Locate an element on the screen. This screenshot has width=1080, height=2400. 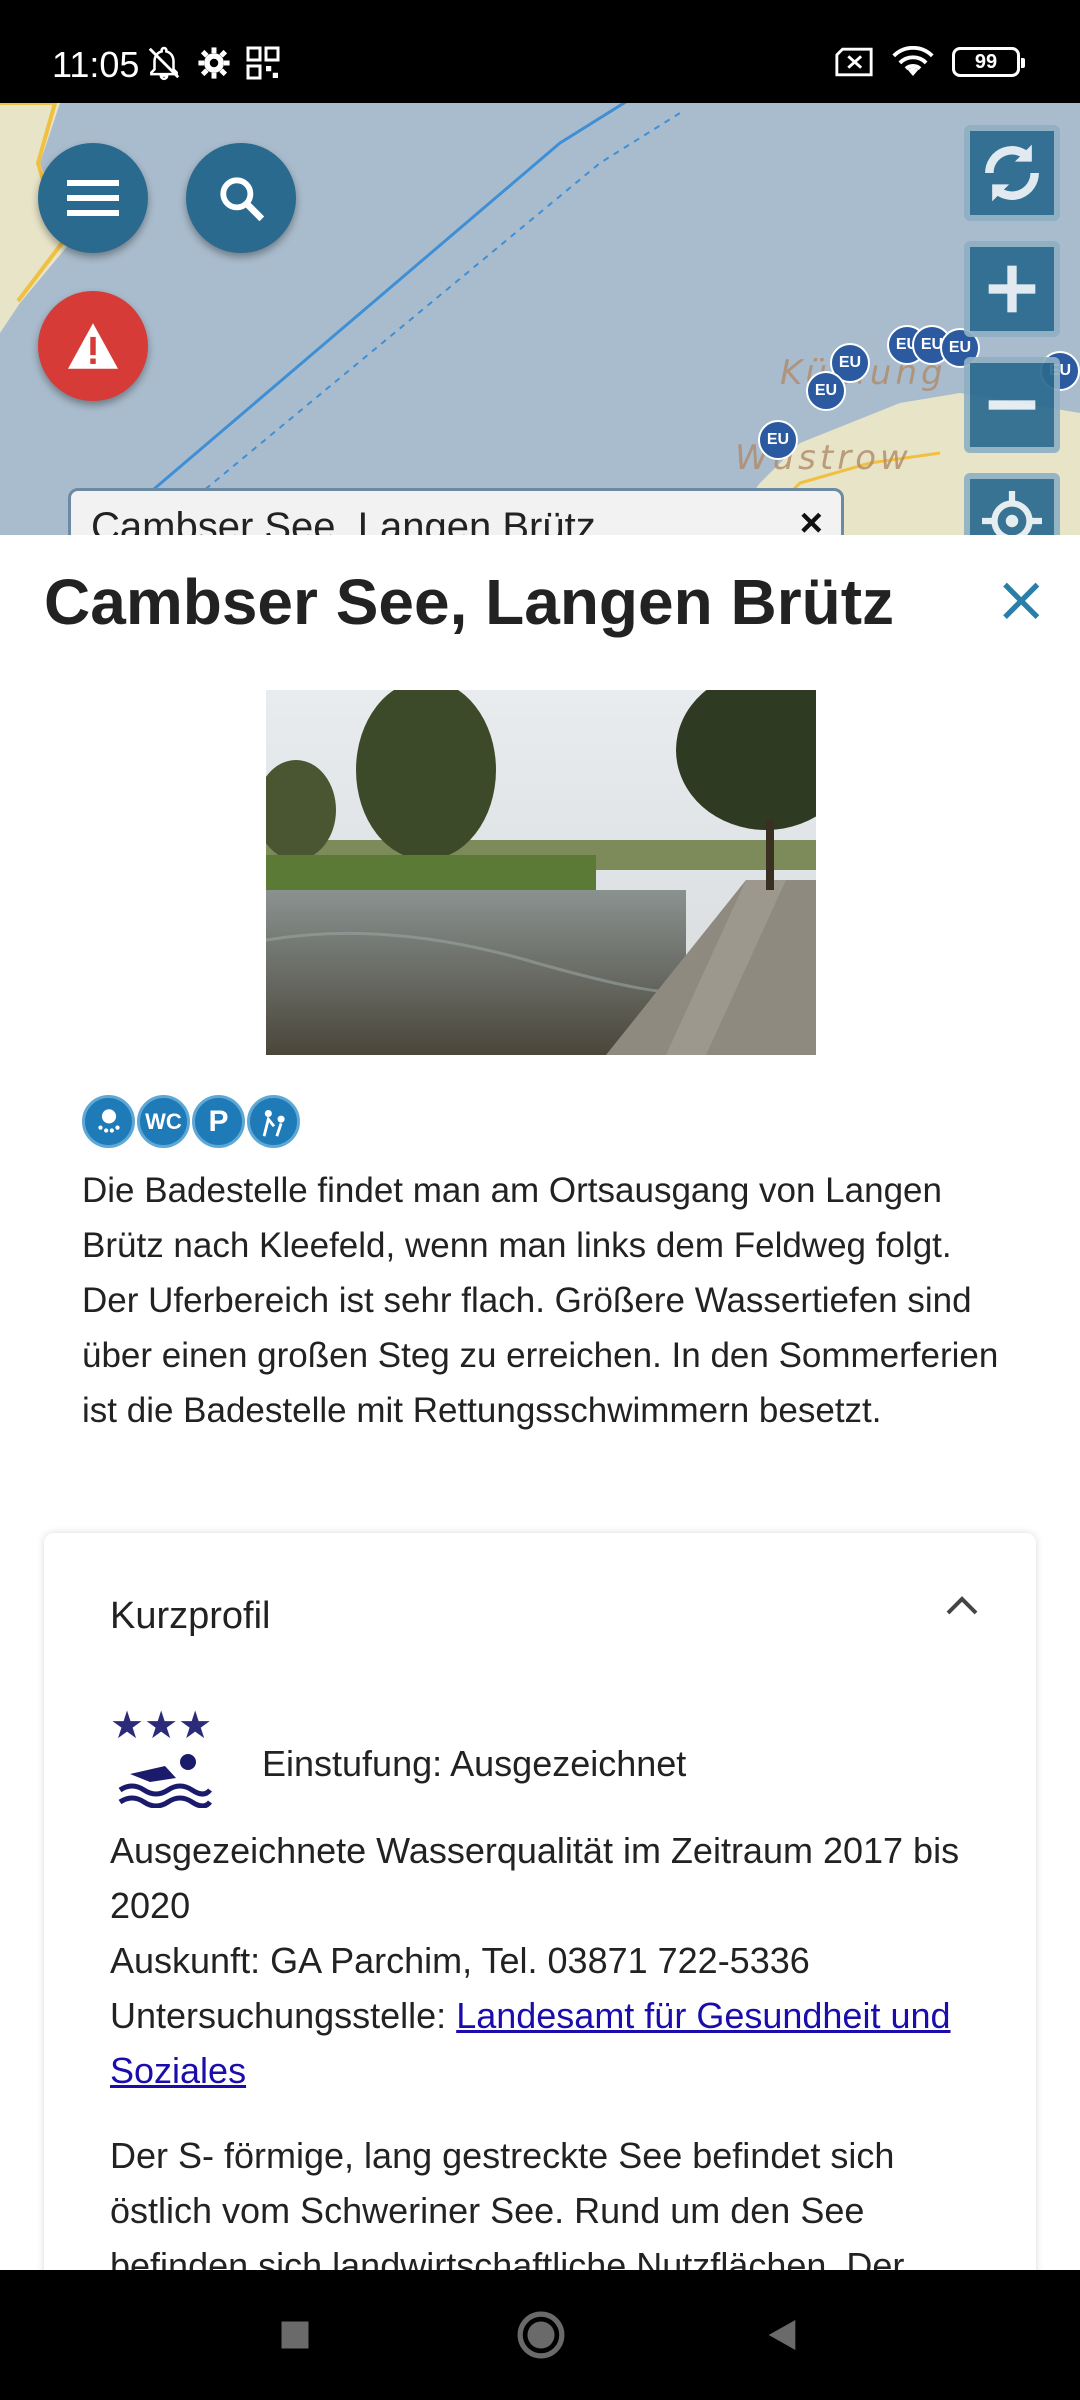
close-button: × is located at coordinates (1021, 600).